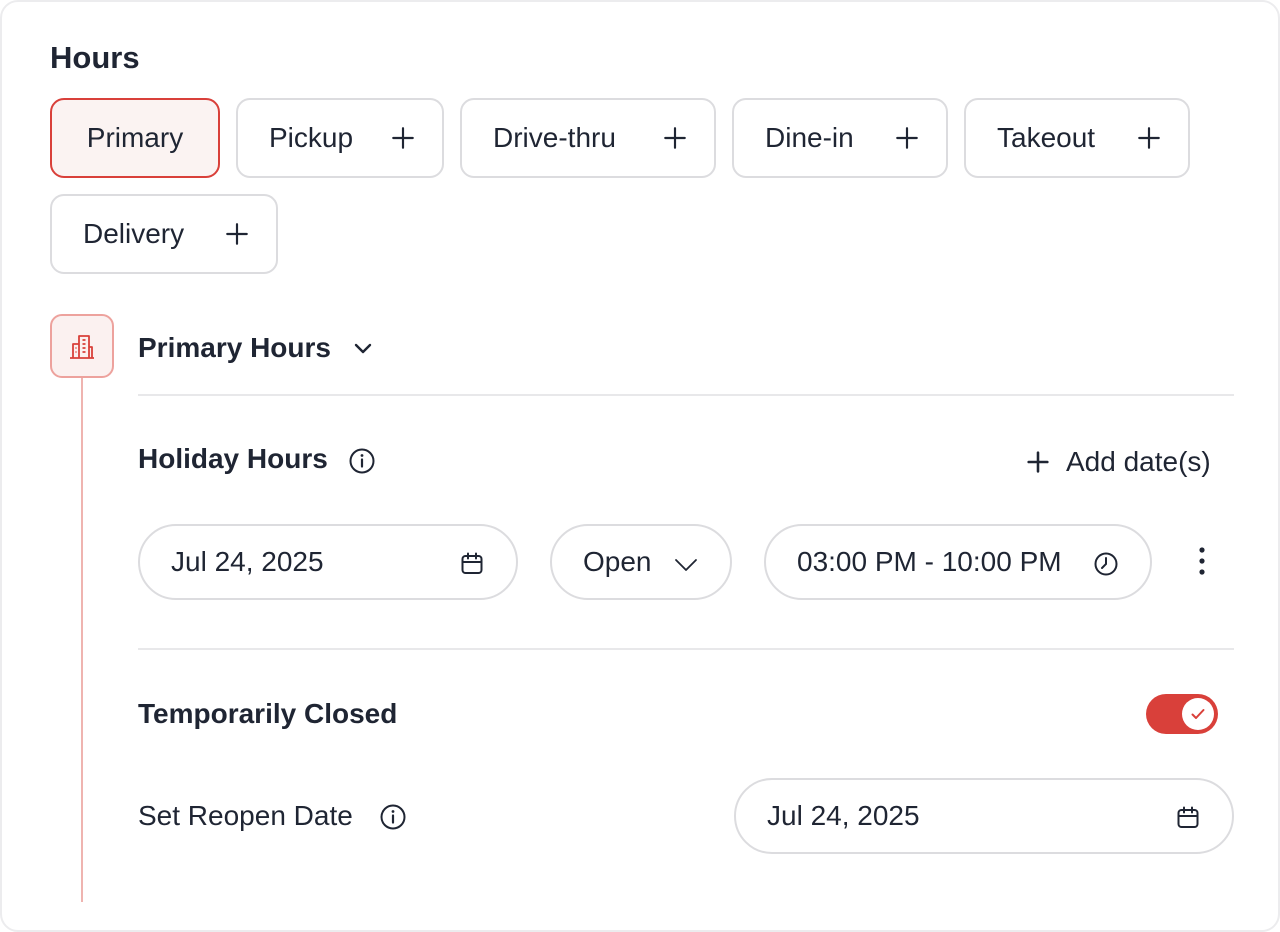 The width and height of the screenshot is (1280, 932). Describe the element at coordinates (984, 816) in the screenshot. I see `reopen-date-picker: Jul 24, 2025` at that location.